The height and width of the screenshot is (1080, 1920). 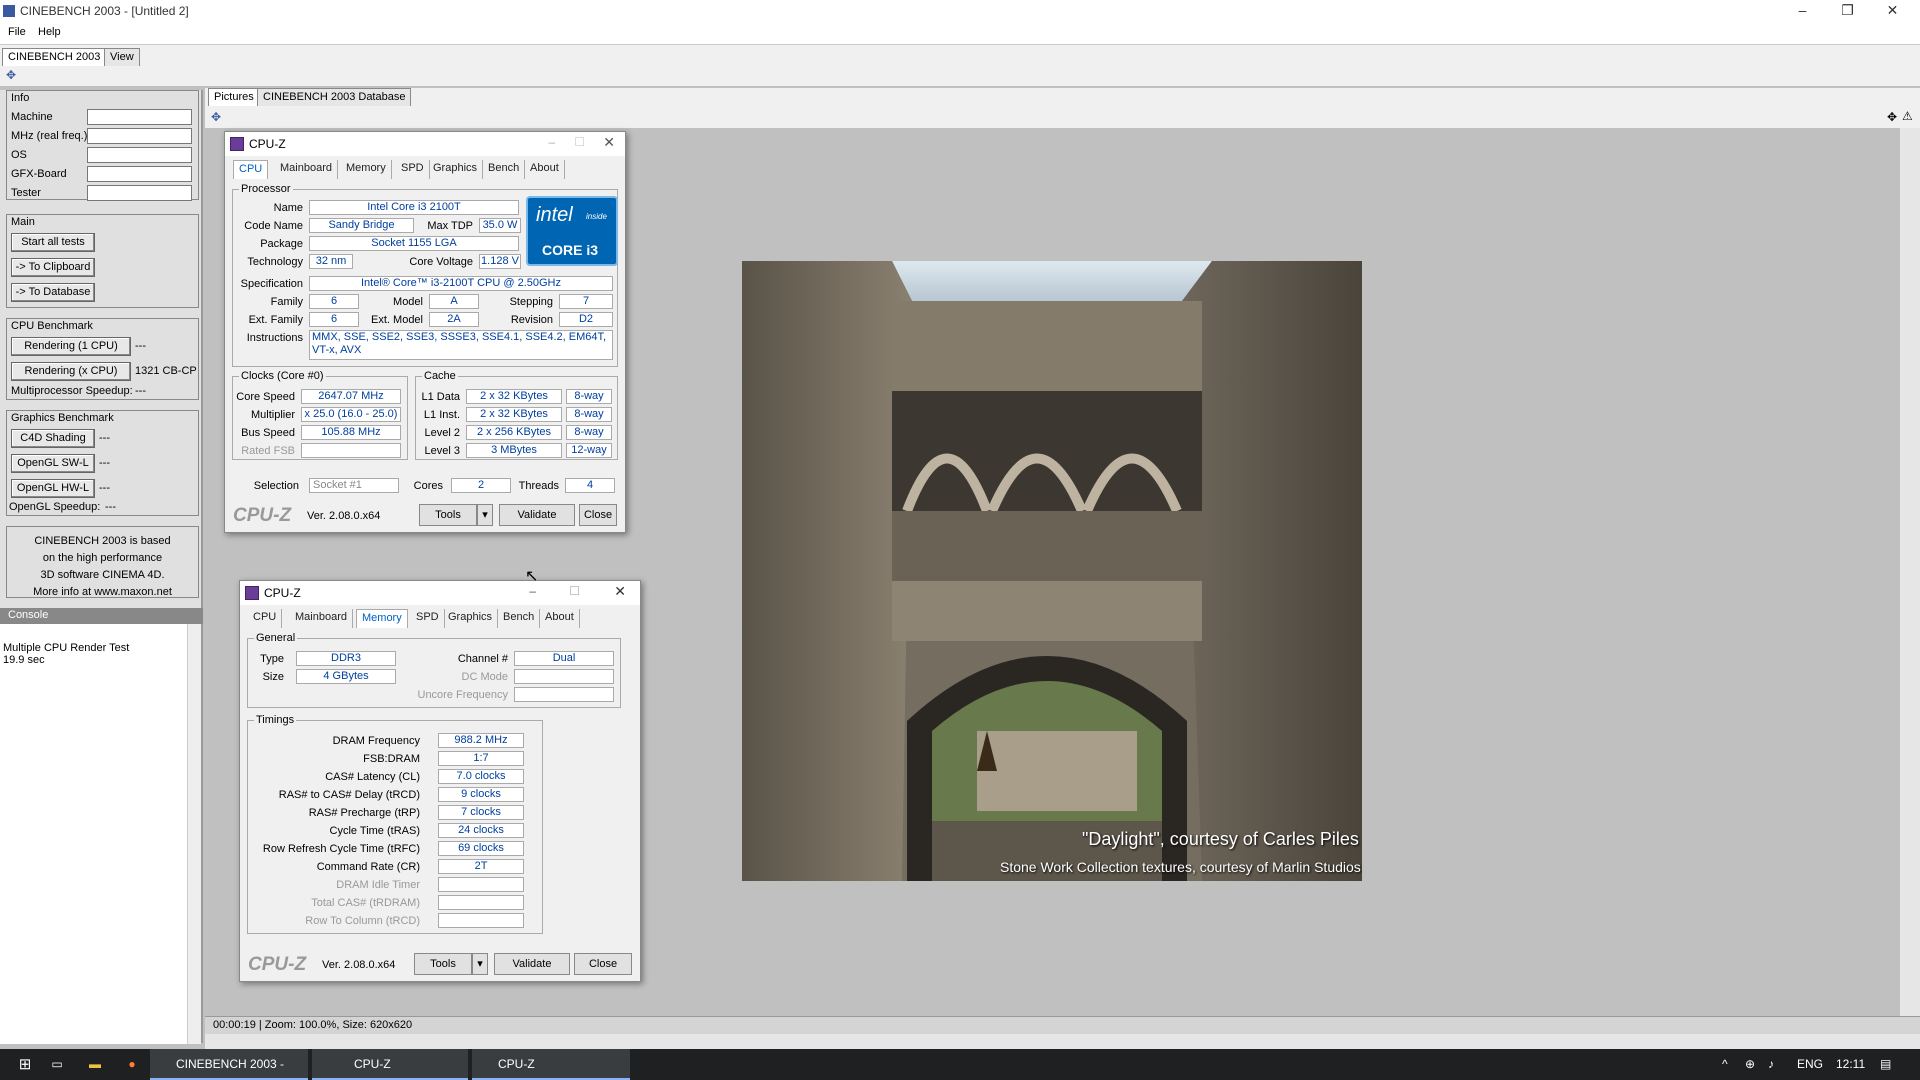 What do you see at coordinates (265, 397) in the screenshot?
I see `corespeed-label: Core Speed` at bounding box center [265, 397].